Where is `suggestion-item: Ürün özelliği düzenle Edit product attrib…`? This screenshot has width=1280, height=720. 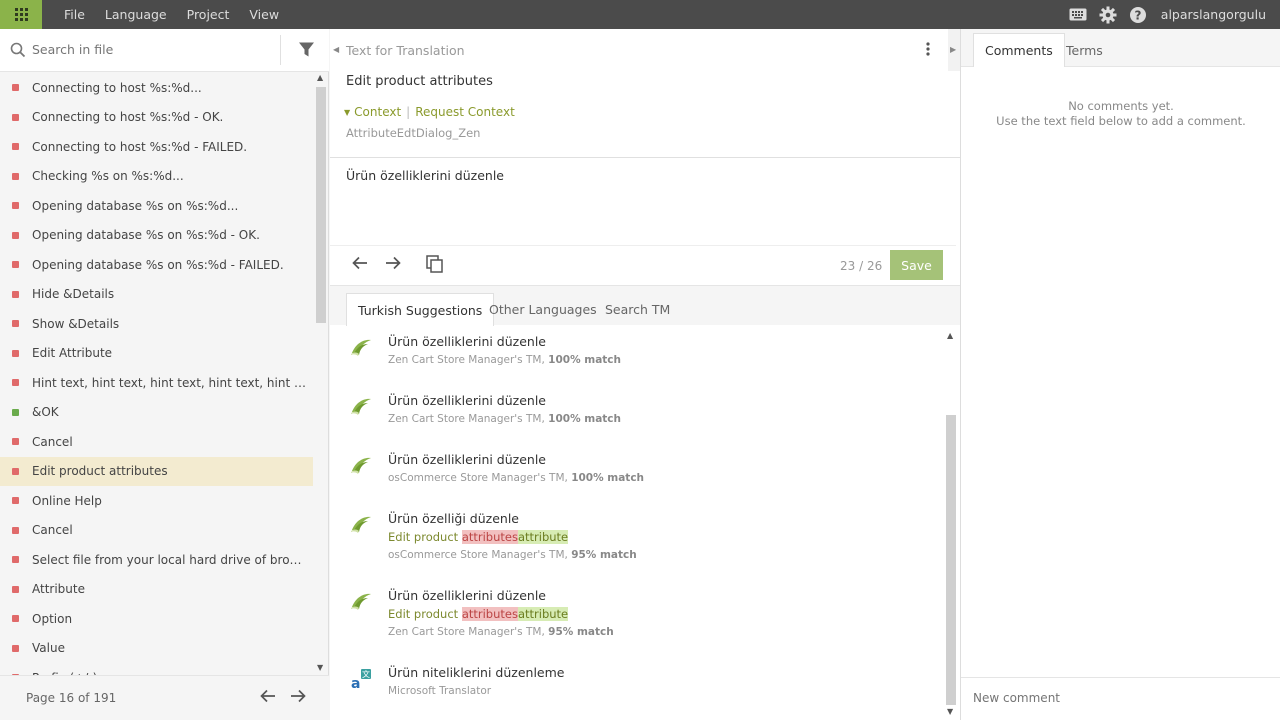 suggestion-item: Ürün özelliği düzenle Edit product attrib… is located at coordinates (637, 546).